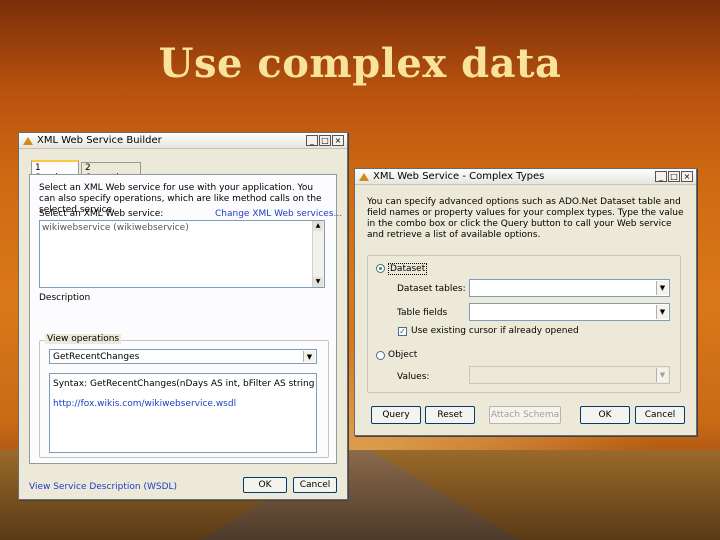 This screenshot has height=540, width=720. What do you see at coordinates (569, 312) in the screenshot?
I see `table-fields-combo: ▼` at bounding box center [569, 312].